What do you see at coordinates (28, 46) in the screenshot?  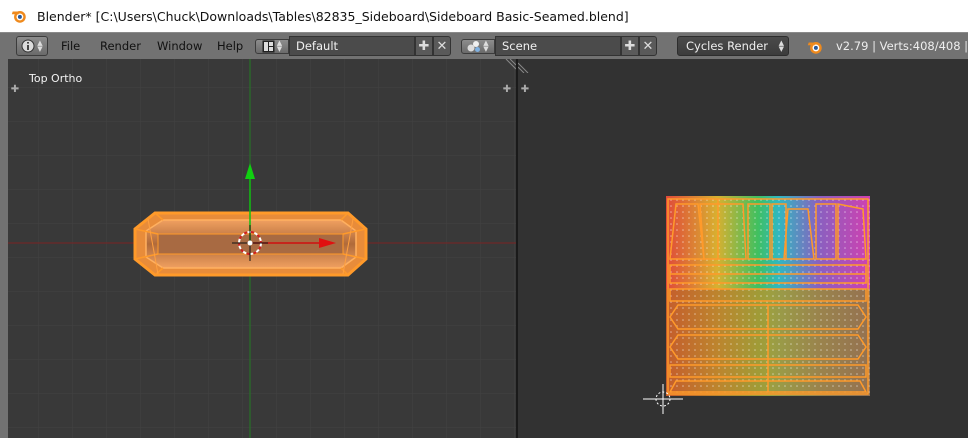 I see `info-icon` at bounding box center [28, 46].